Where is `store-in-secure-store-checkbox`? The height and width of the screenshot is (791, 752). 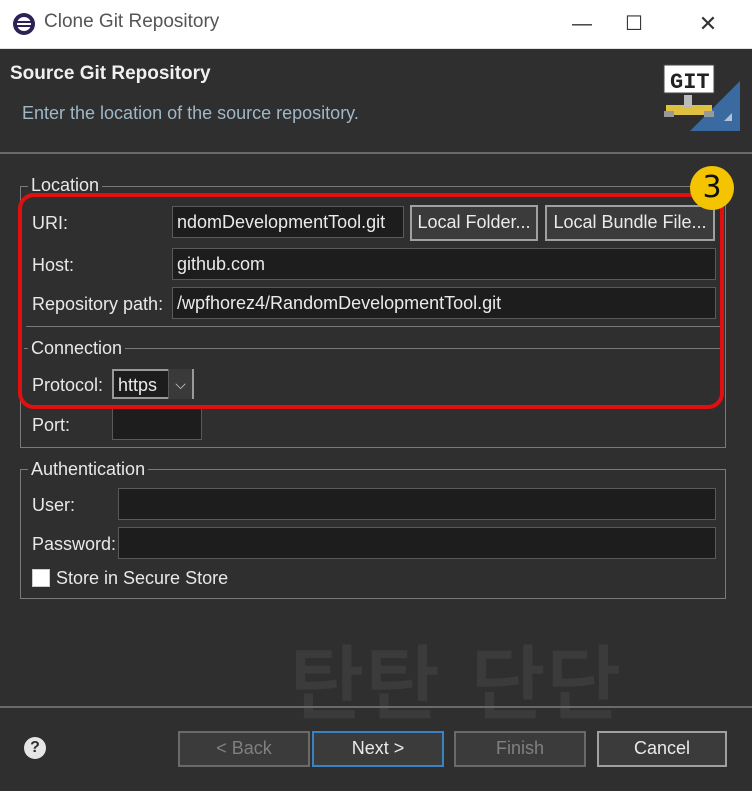
store-in-secure-store-checkbox is located at coordinates (41, 578).